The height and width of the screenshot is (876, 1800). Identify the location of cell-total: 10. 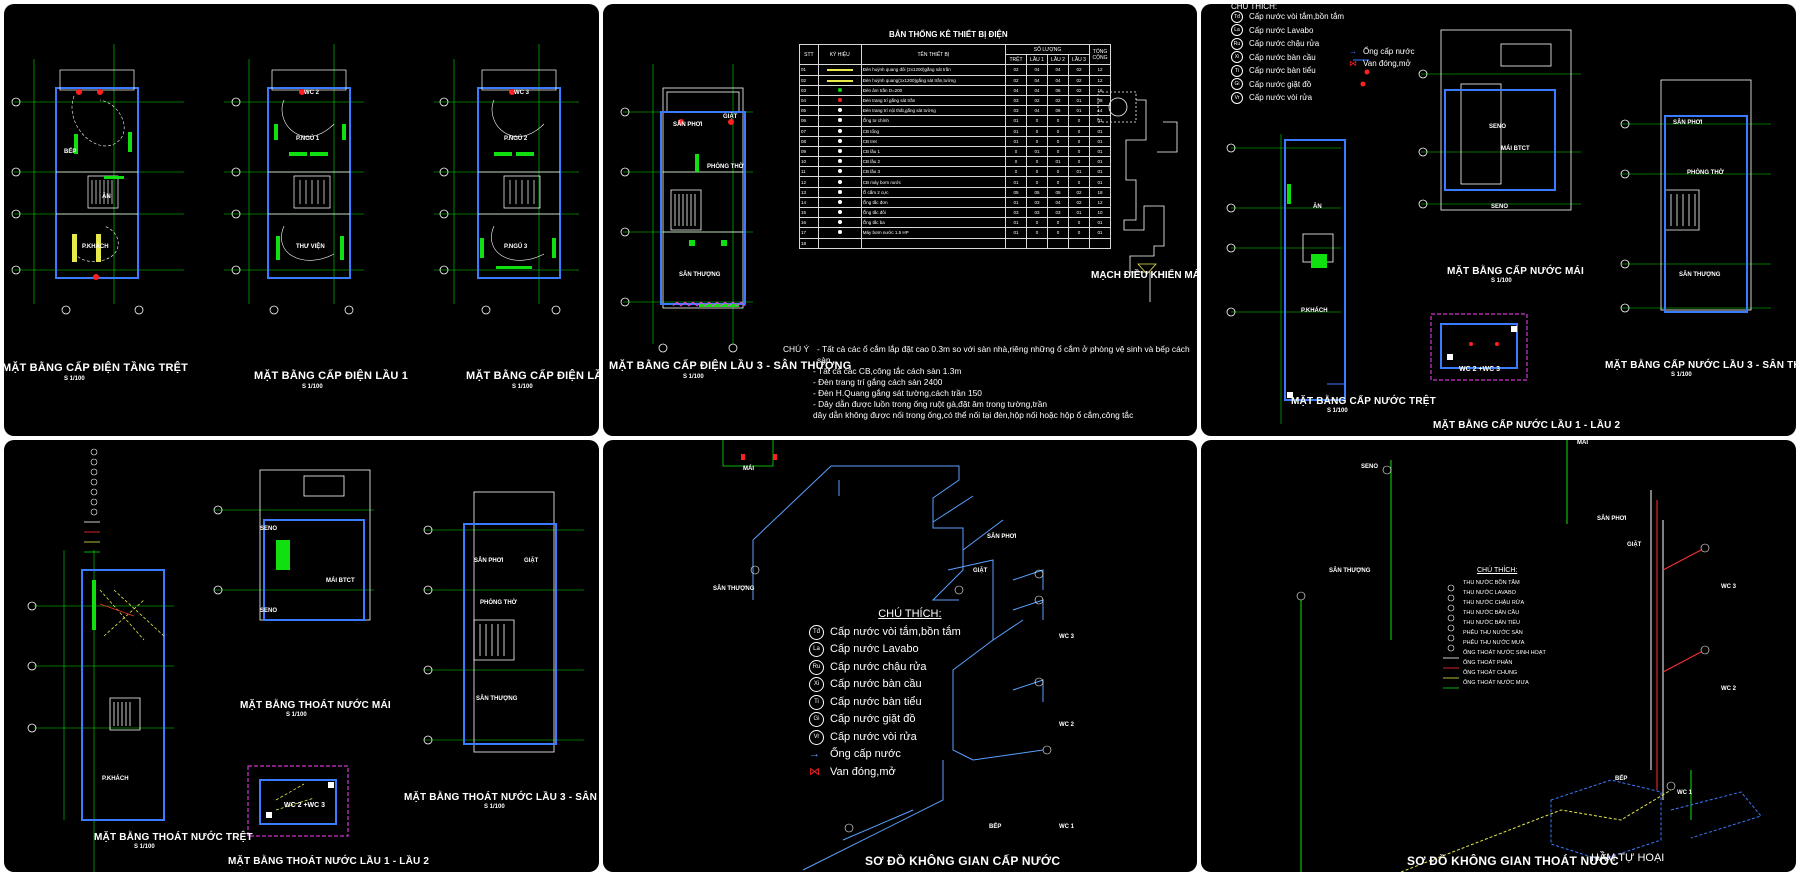
(1100, 212).